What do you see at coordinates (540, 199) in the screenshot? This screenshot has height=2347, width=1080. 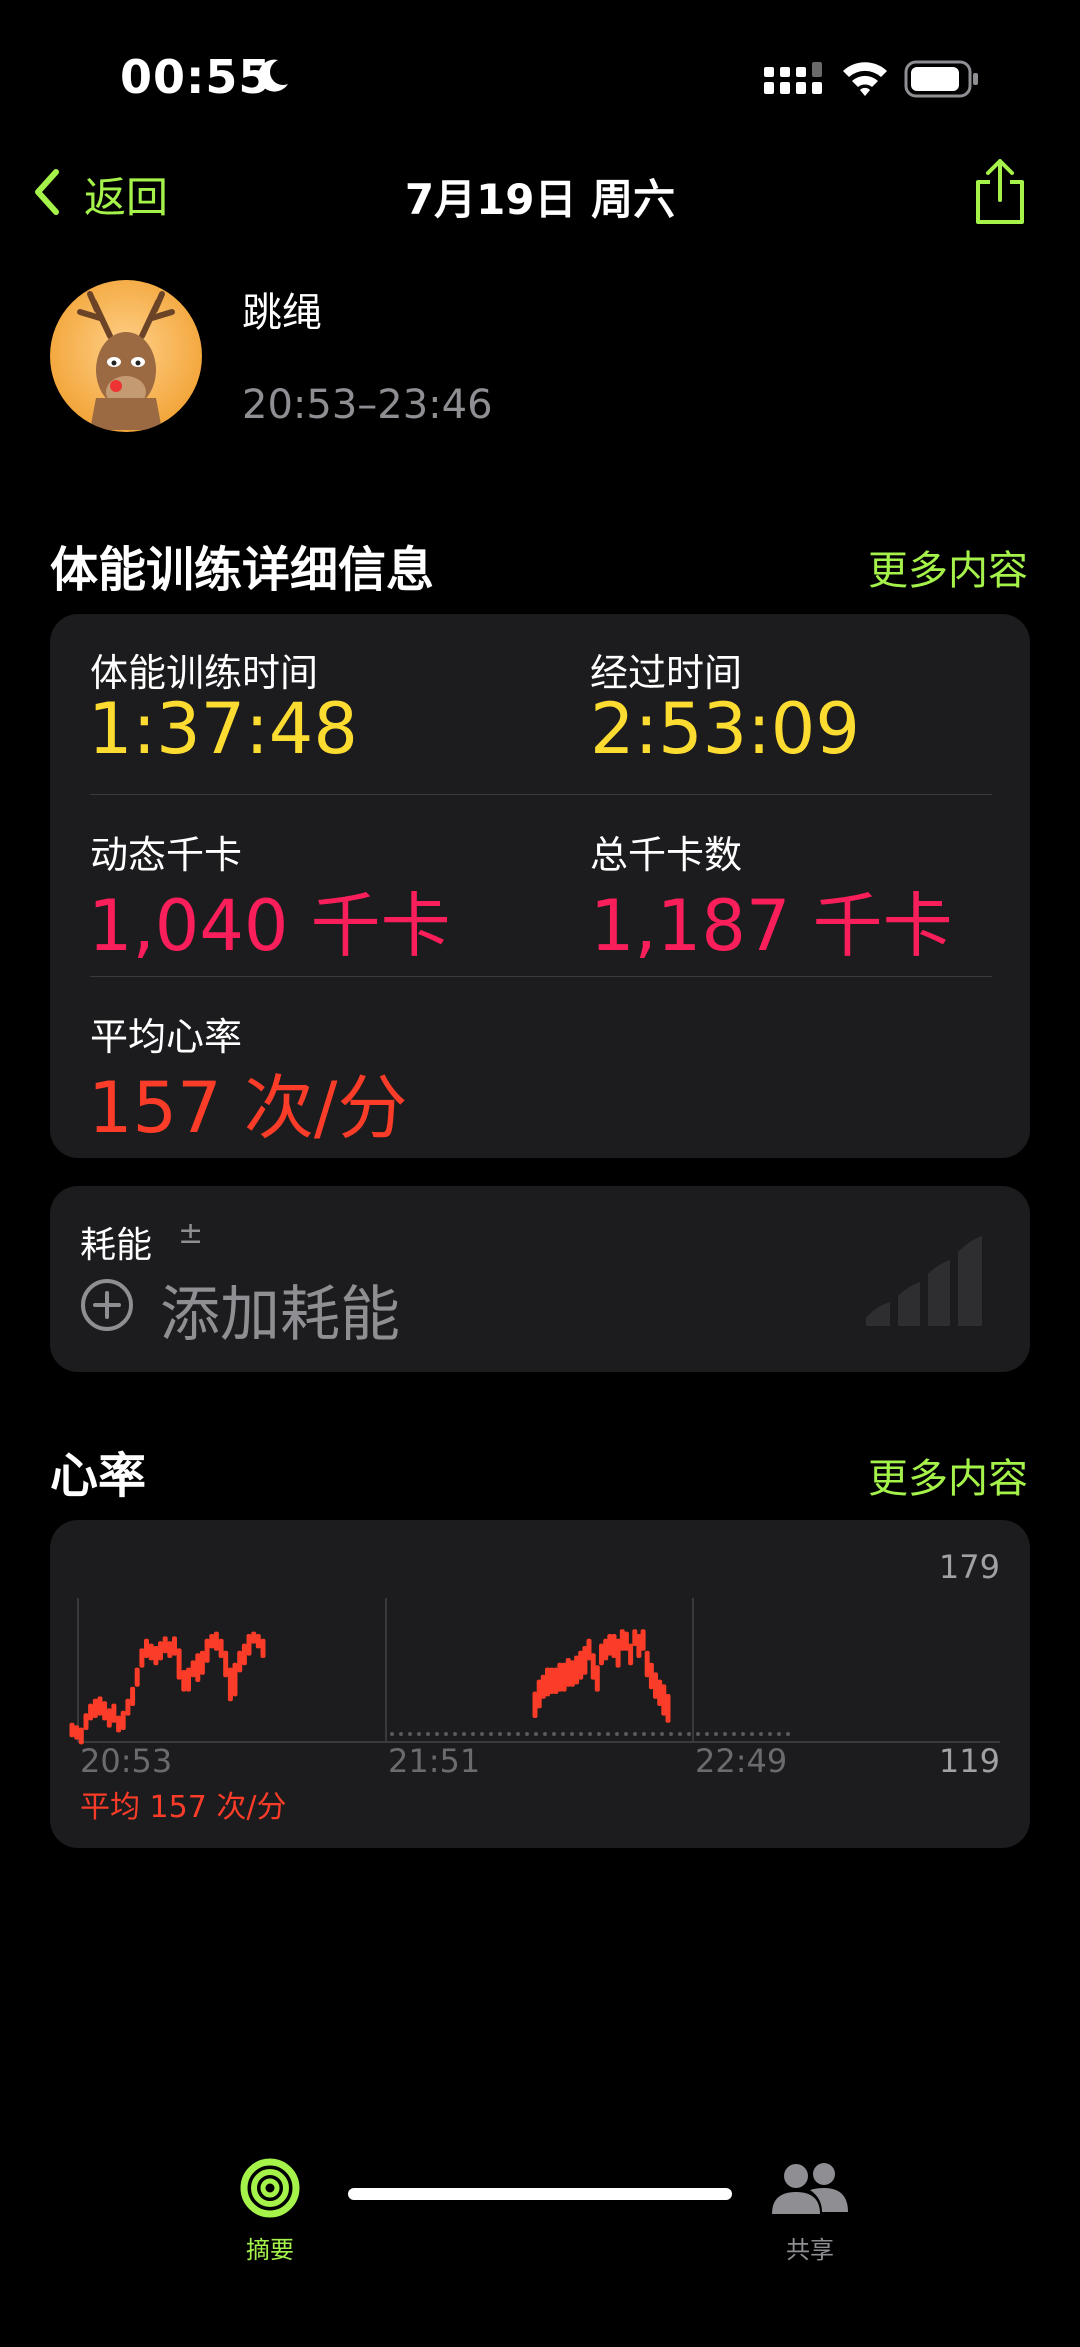 I see `page-title: 7月19日 周六` at bounding box center [540, 199].